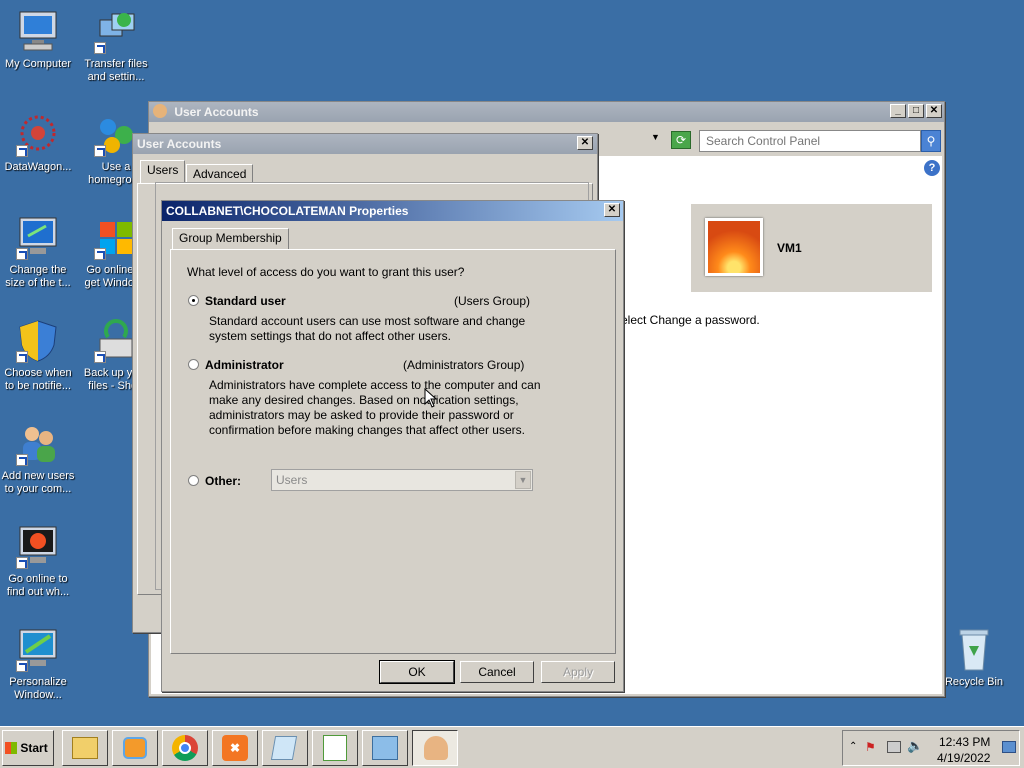 Image resolution: width=1024 pixels, height=768 pixels. I want to click on taskbar-notepad, so click(285, 748).